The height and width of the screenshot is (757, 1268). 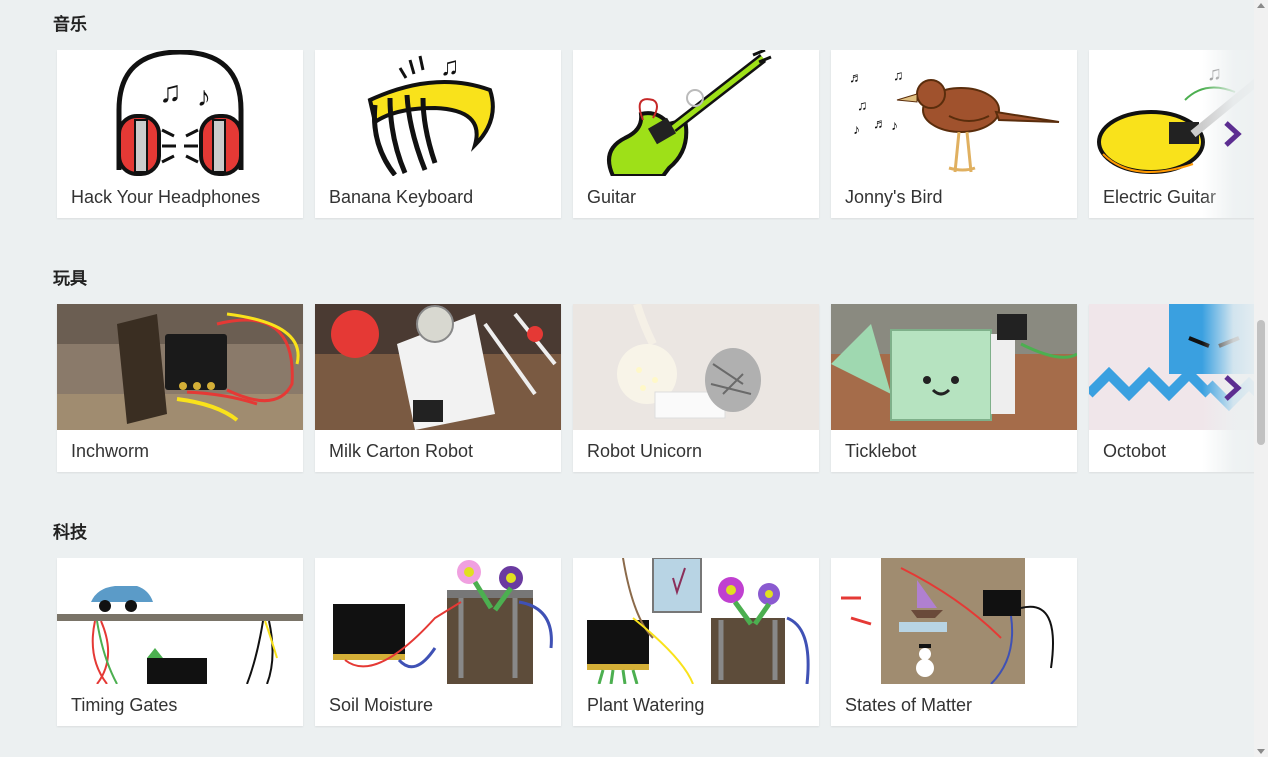 I want to click on section-title: 玩具, so click(x=70, y=279).